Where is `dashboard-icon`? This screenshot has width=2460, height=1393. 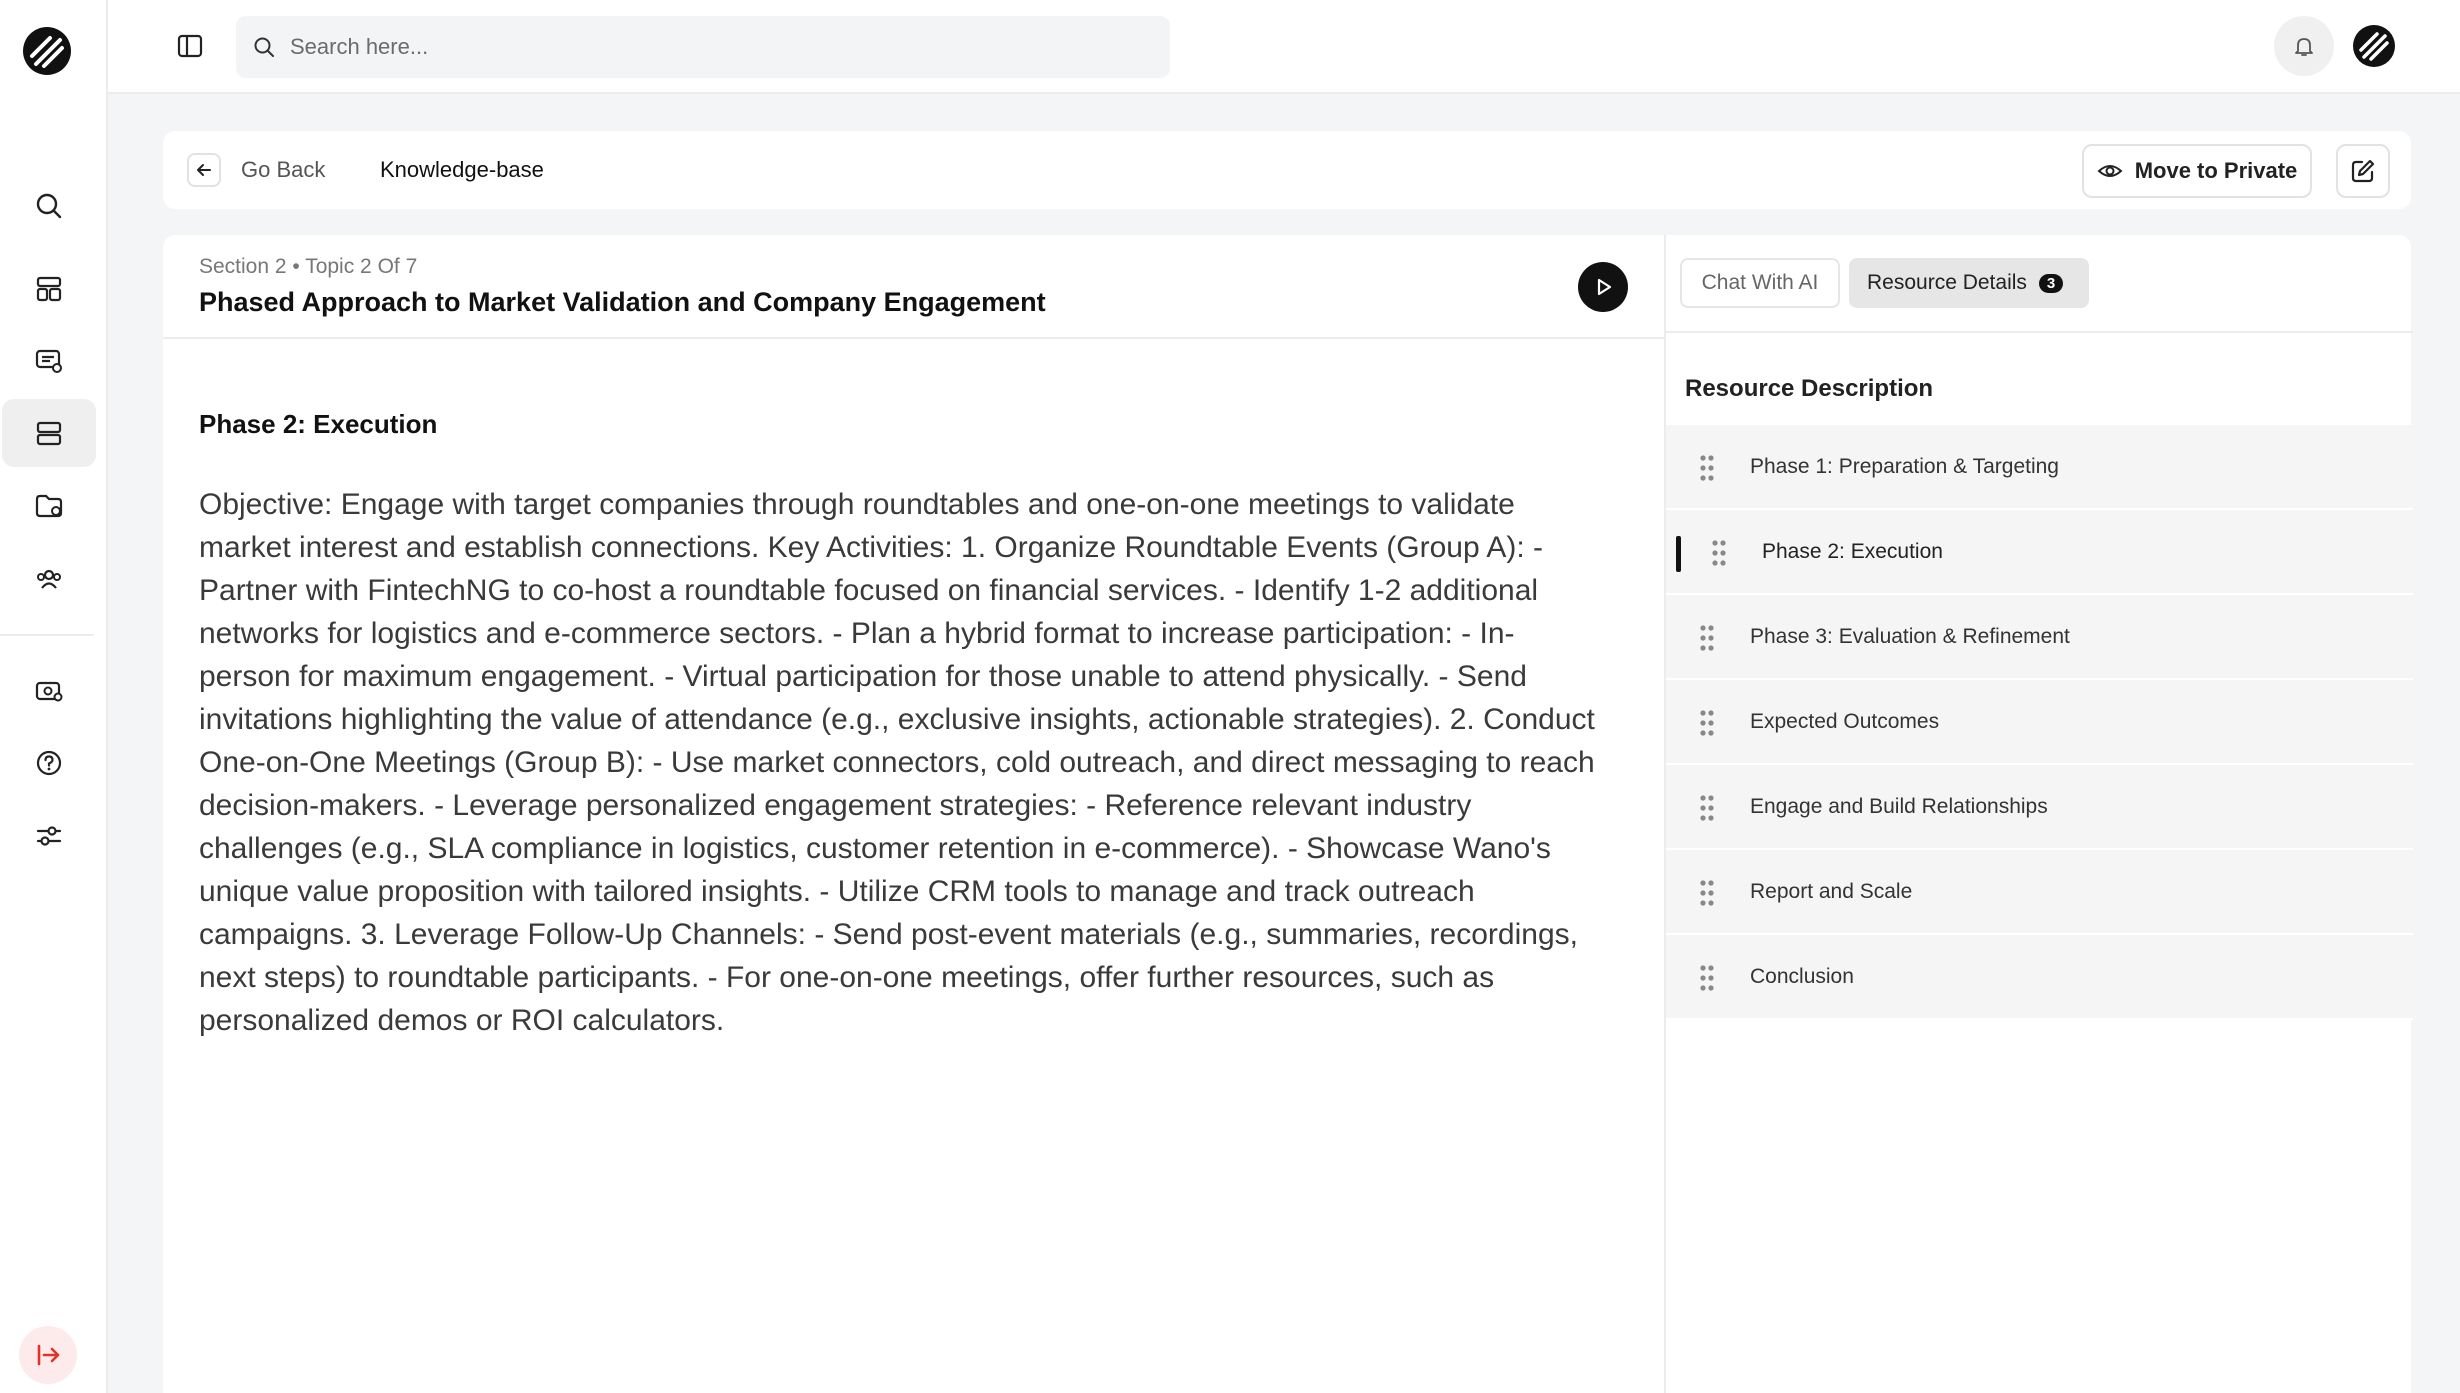 dashboard-icon is located at coordinates (49, 289).